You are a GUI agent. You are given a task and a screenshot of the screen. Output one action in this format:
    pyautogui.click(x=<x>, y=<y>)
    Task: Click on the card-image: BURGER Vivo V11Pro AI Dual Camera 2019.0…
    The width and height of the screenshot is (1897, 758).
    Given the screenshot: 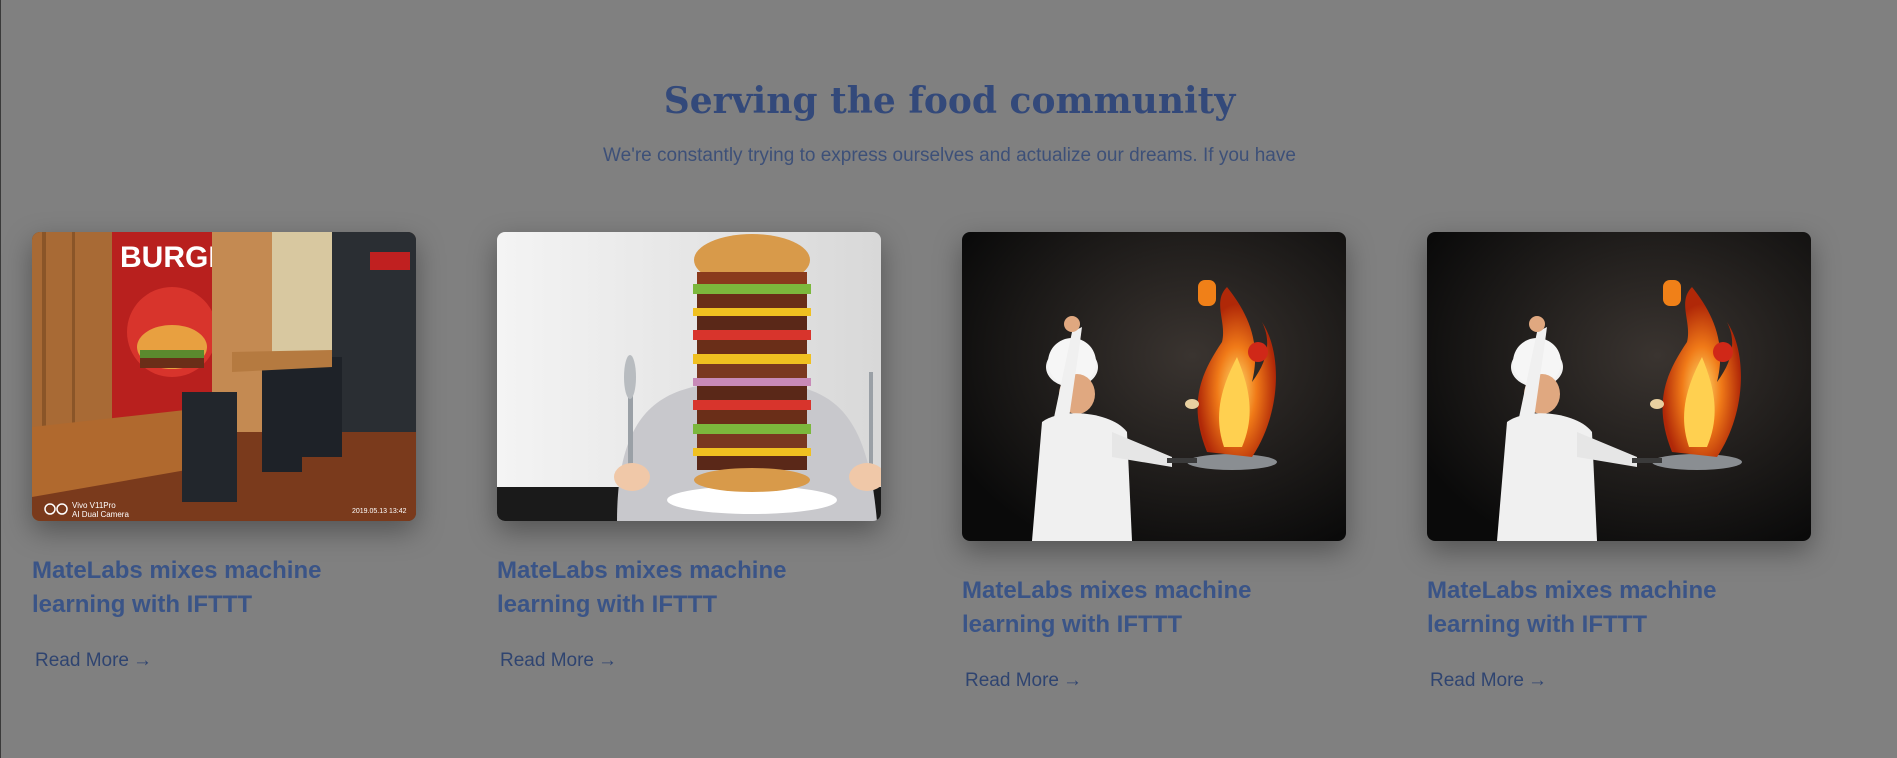 What is the action you would take?
    pyautogui.click(x=224, y=376)
    